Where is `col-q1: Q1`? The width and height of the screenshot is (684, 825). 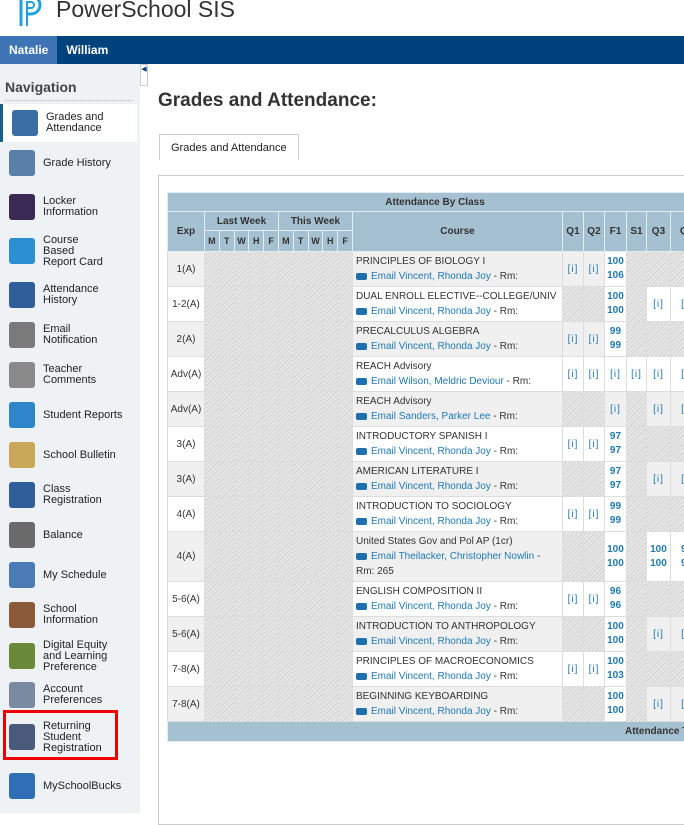
col-q1: Q1 is located at coordinates (572, 232).